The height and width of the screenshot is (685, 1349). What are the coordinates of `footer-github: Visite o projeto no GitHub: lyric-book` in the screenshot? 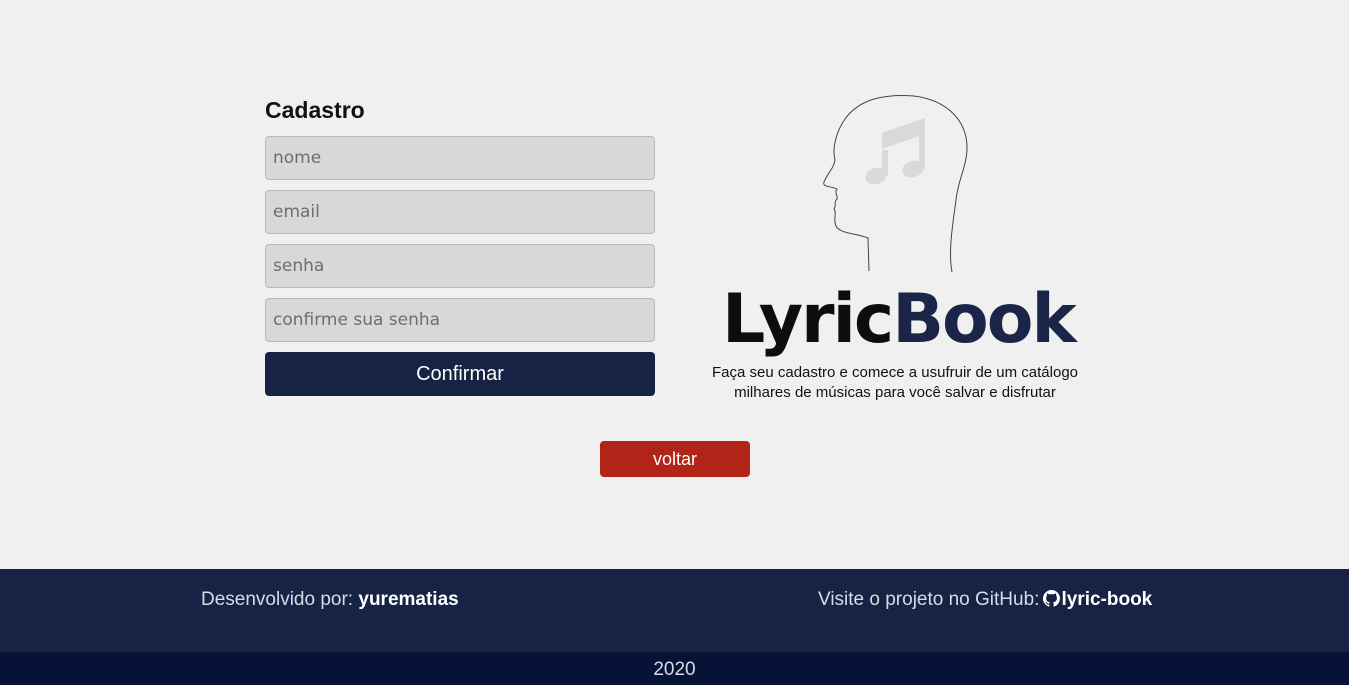 It's located at (985, 600).